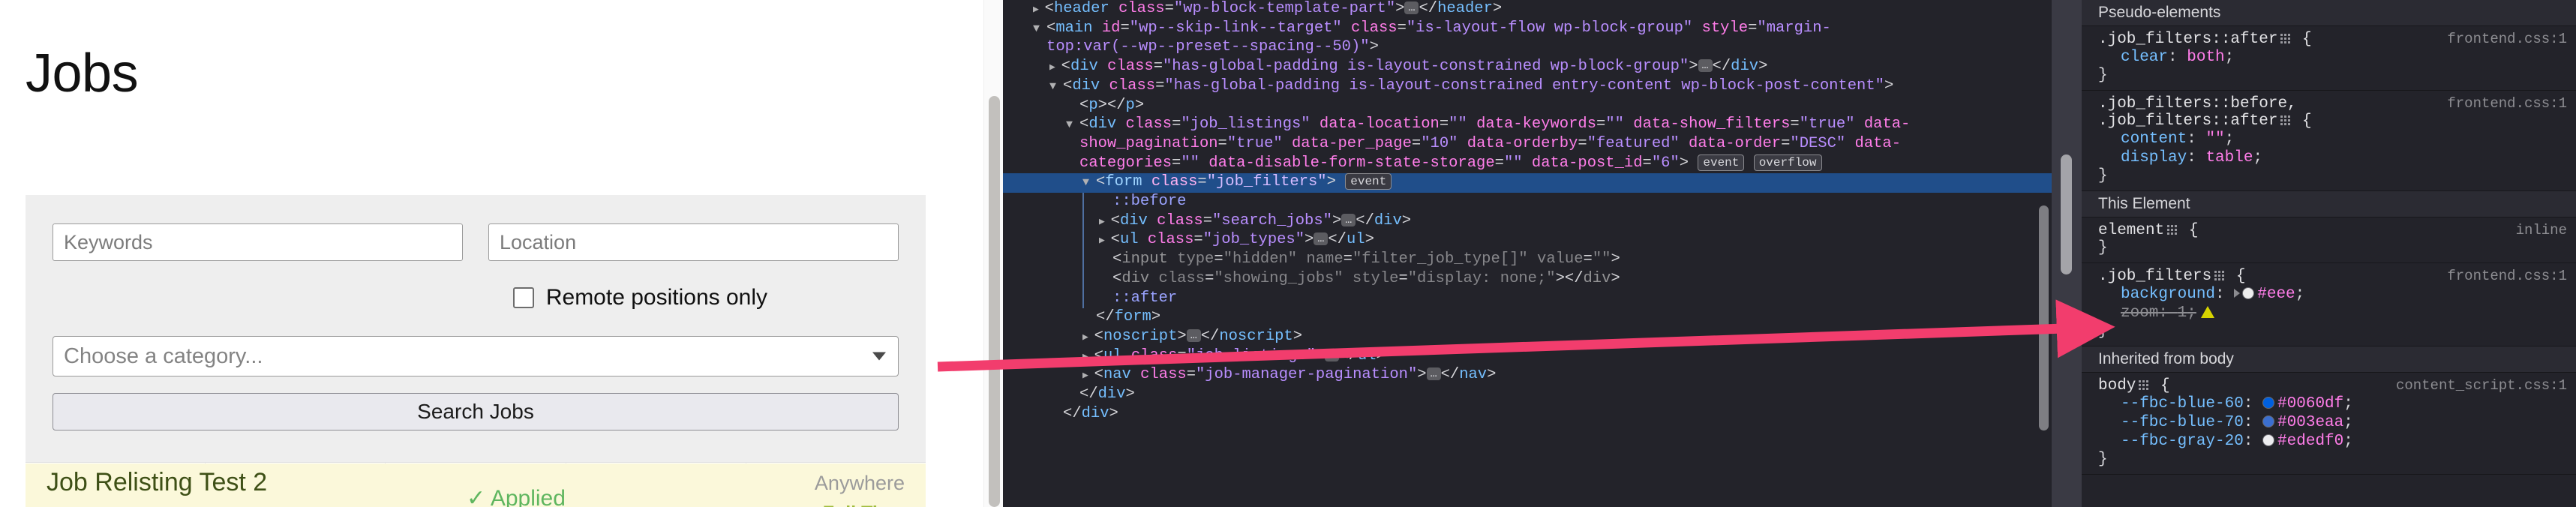 This screenshot has width=2576, height=507. Describe the element at coordinates (1527, 318) in the screenshot. I see `dom-node-line: </form>` at that location.